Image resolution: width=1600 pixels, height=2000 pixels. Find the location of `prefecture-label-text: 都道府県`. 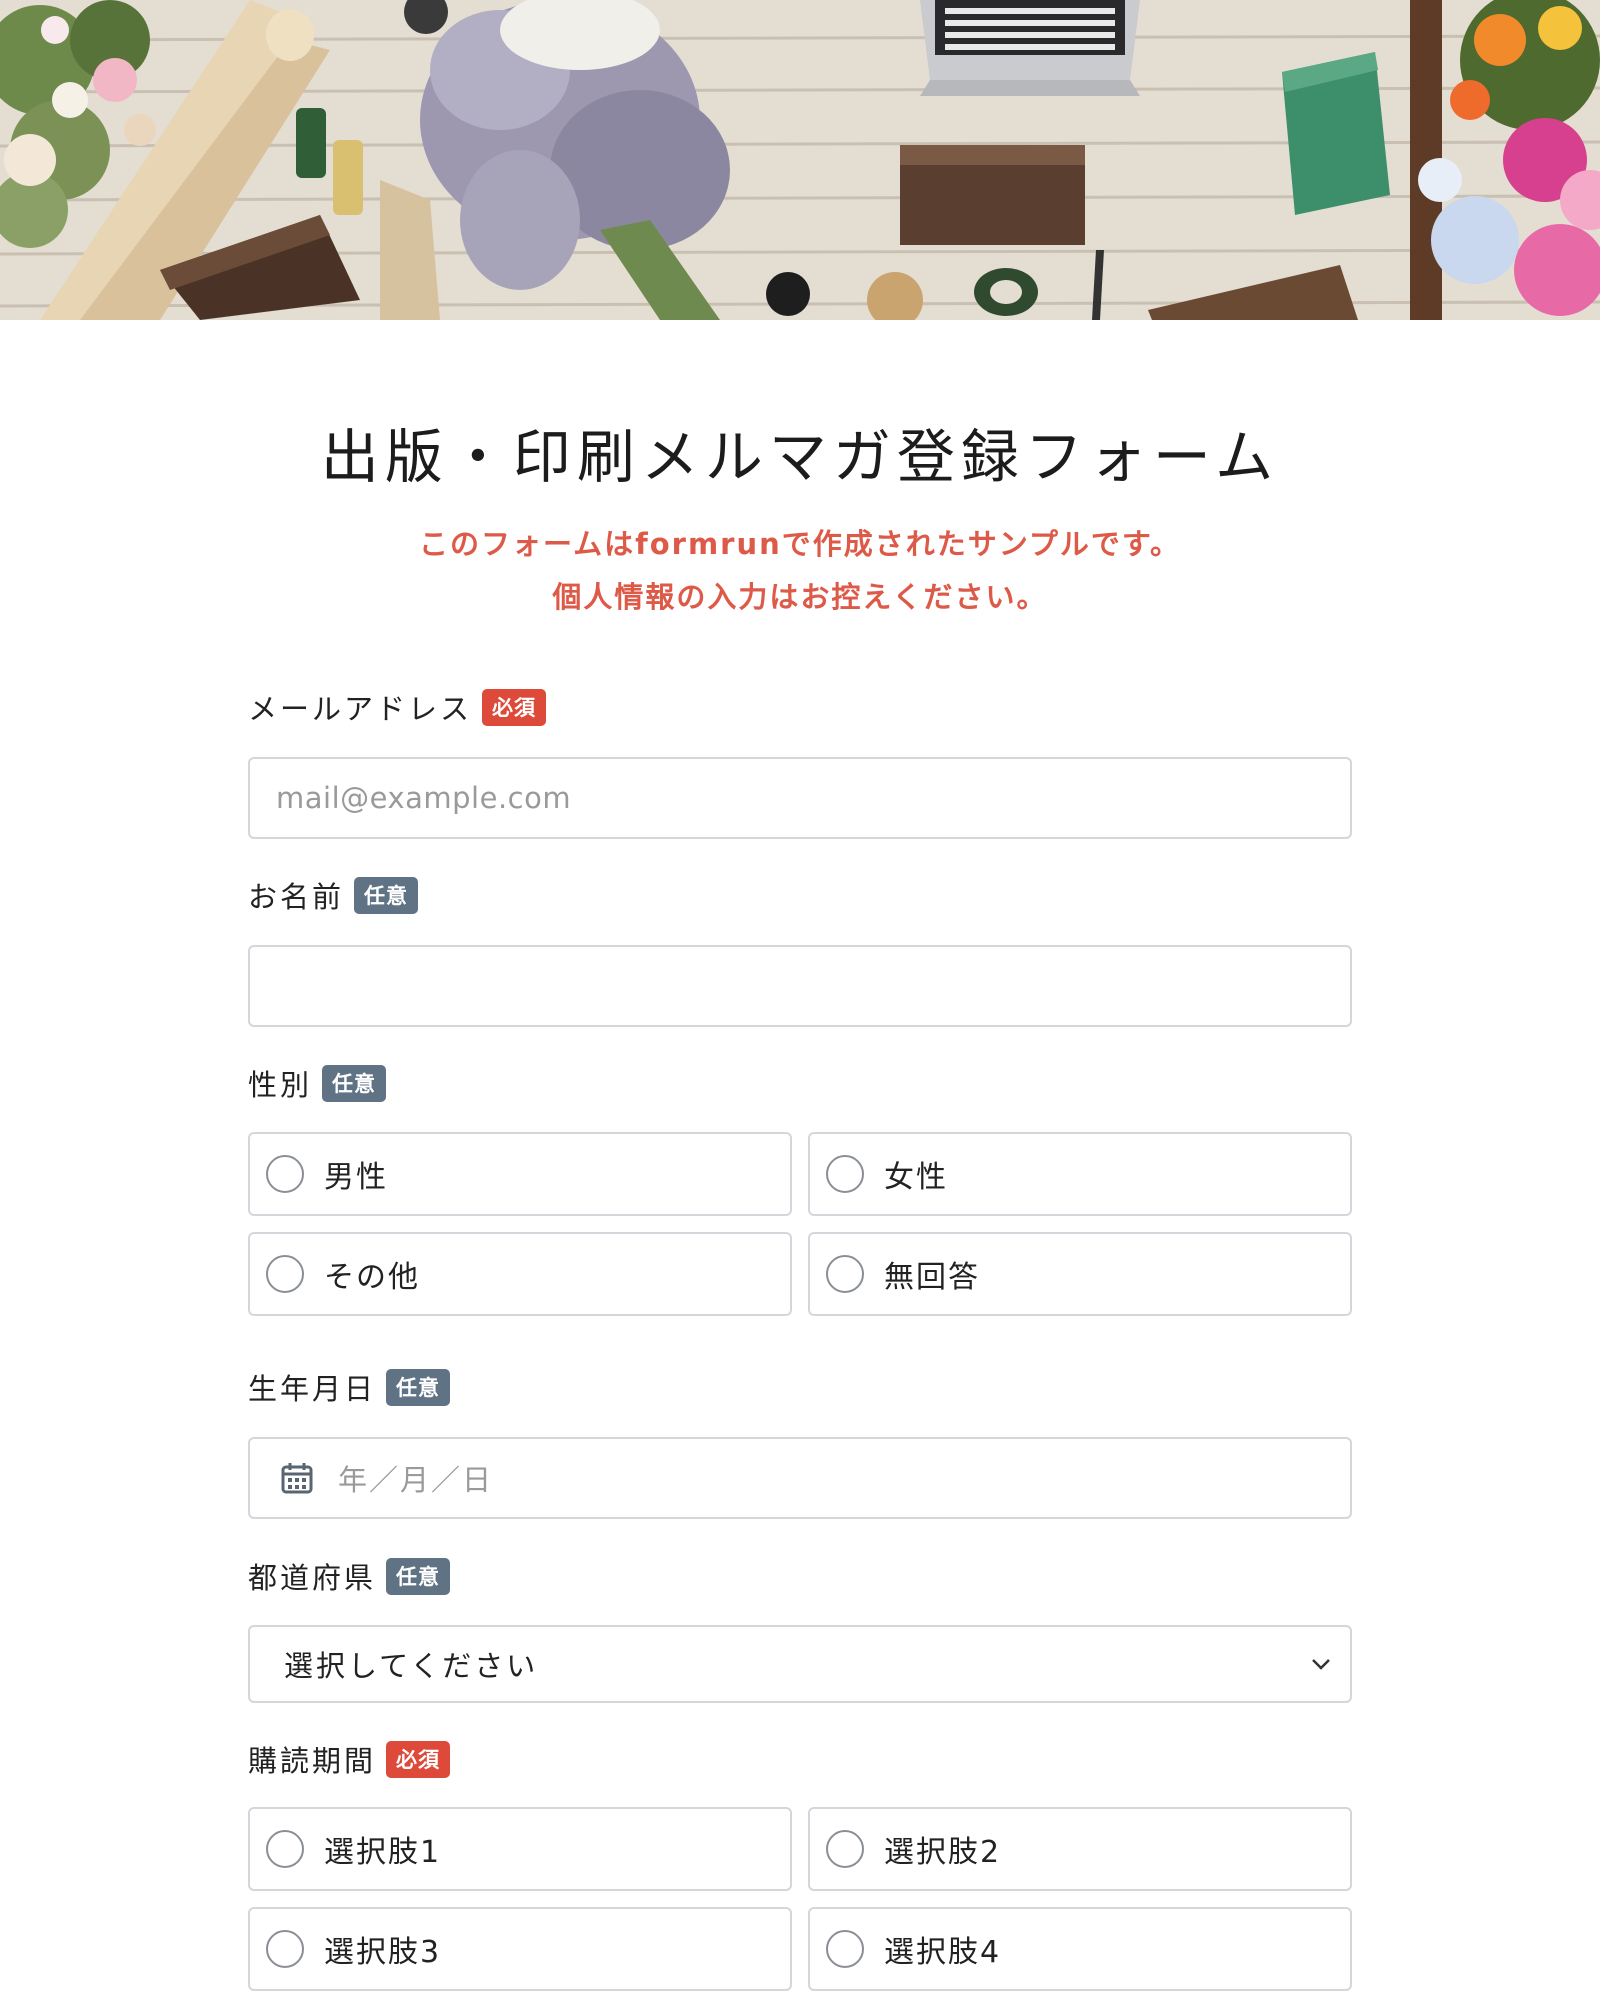

prefecture-label-text: 都道府県 is located at coordinates (312, 1578).